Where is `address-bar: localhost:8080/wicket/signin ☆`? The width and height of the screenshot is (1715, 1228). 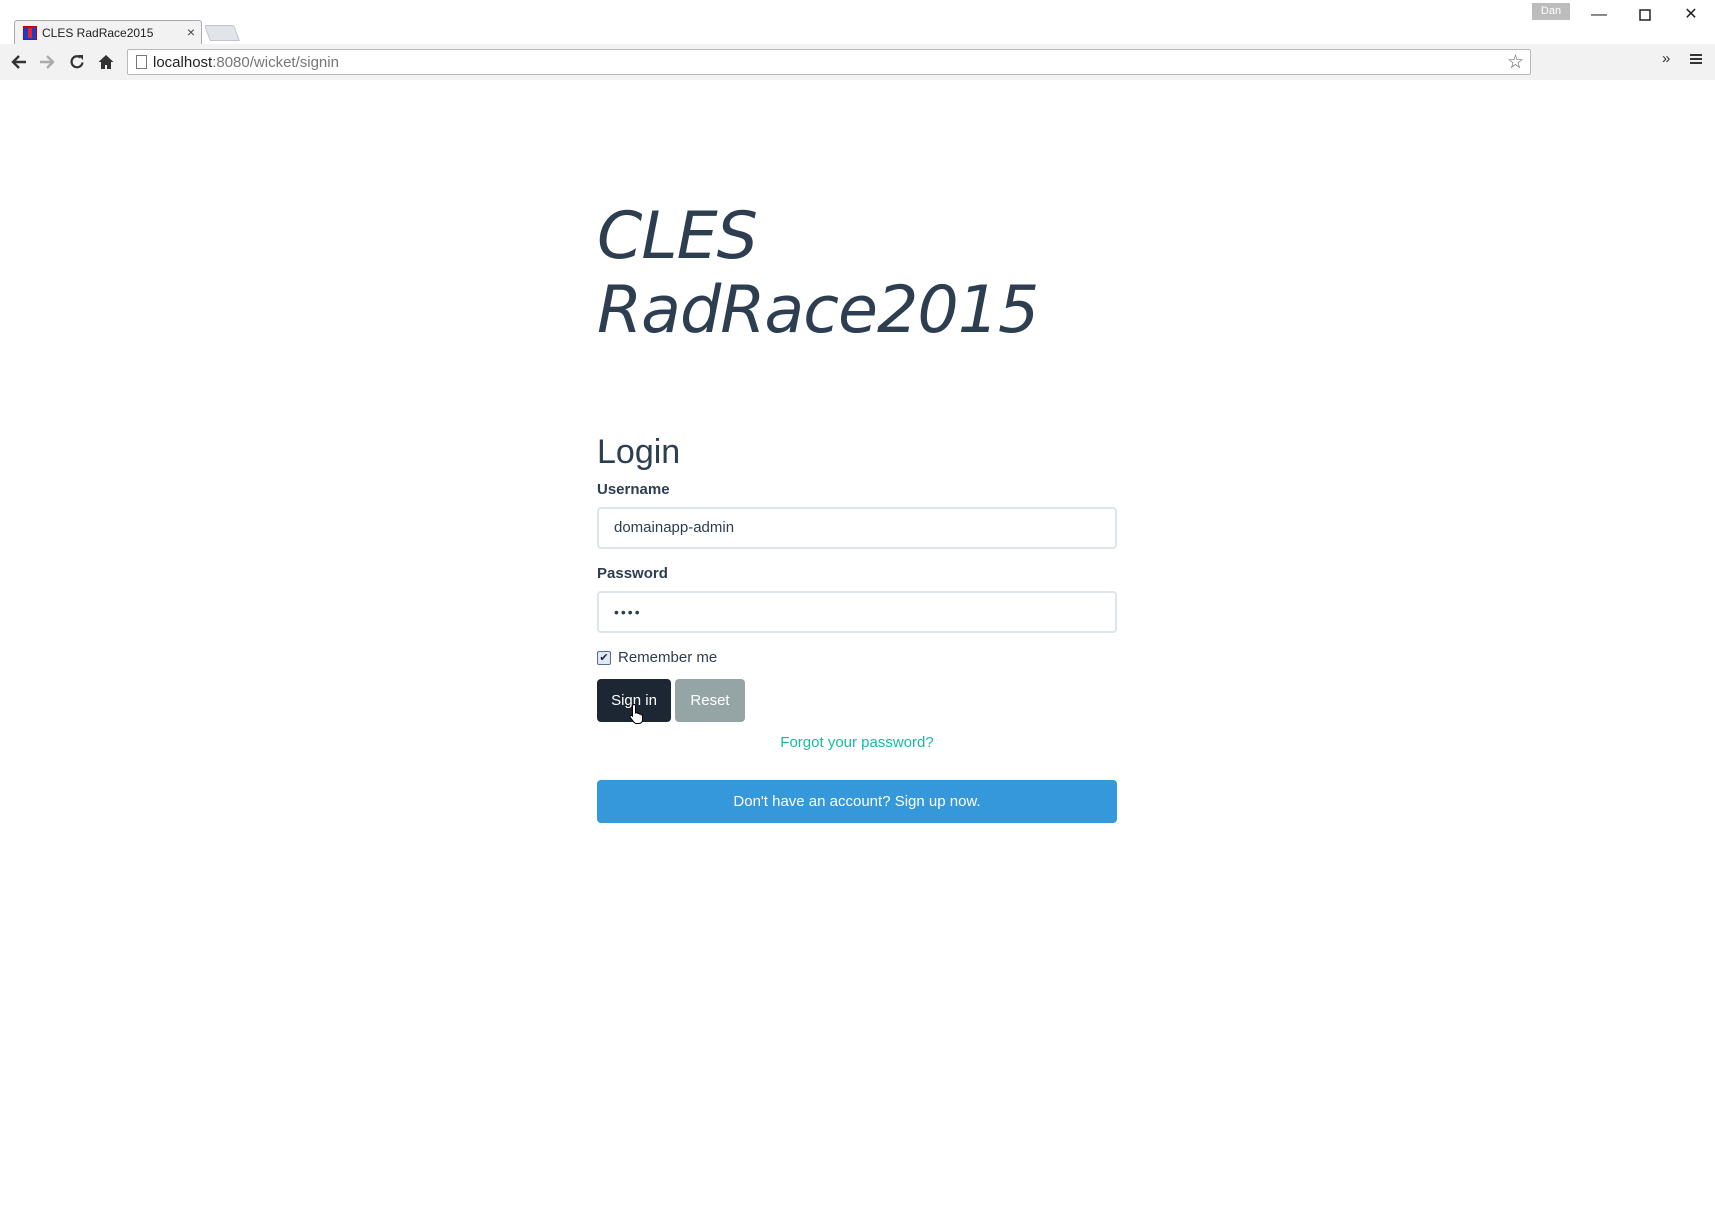
address-bar: localhost:8080/wicket/signin ☆ is located at coordinates (829, 62).